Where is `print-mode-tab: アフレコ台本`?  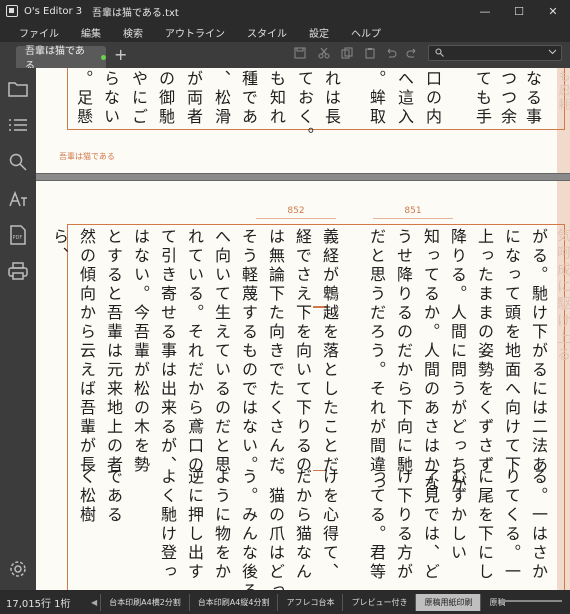
print-mode-tab: アフレコ台本 is located at coordinates (309, 602).